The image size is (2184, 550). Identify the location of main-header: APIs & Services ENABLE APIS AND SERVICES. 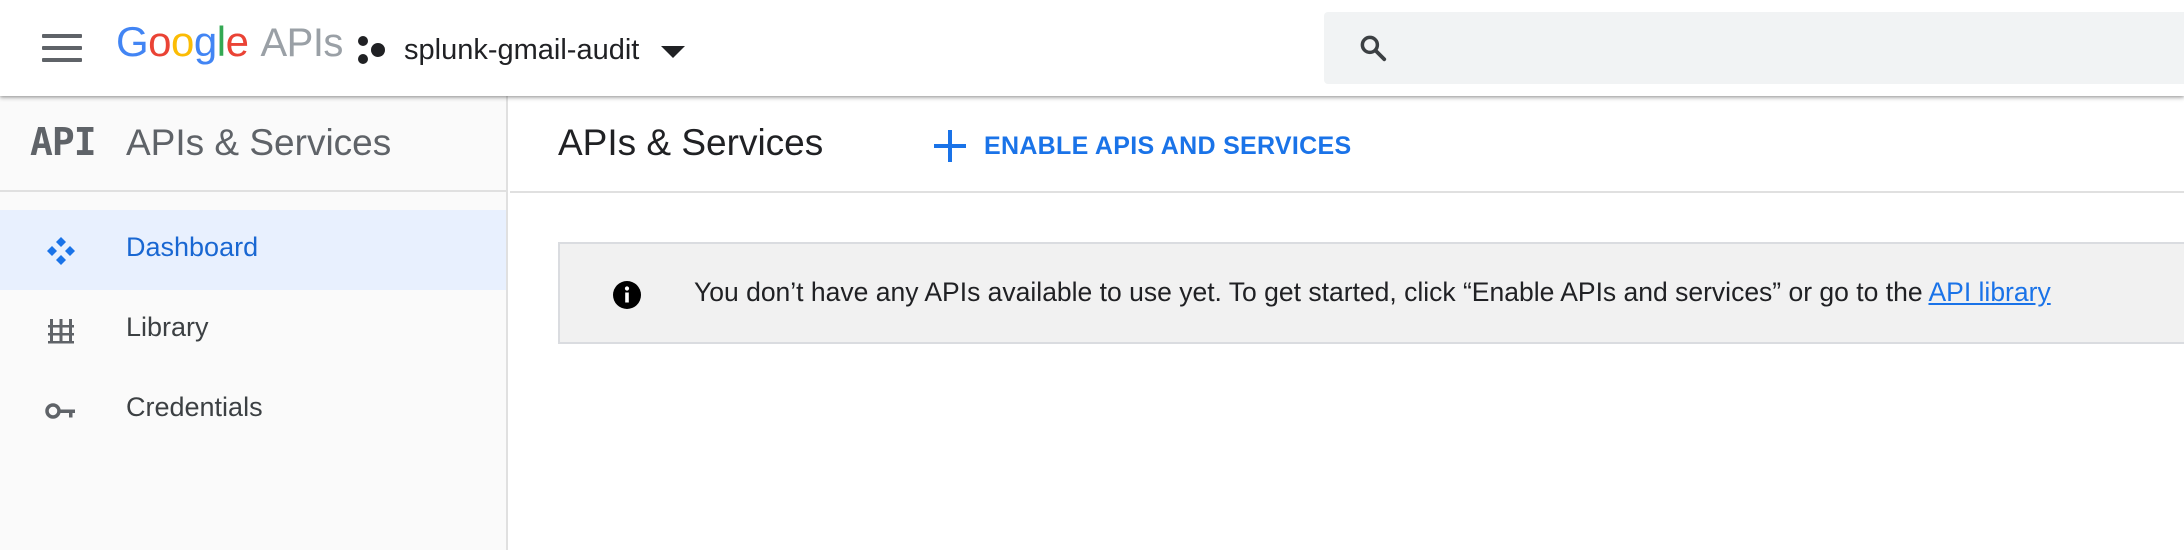
(1347, 144).